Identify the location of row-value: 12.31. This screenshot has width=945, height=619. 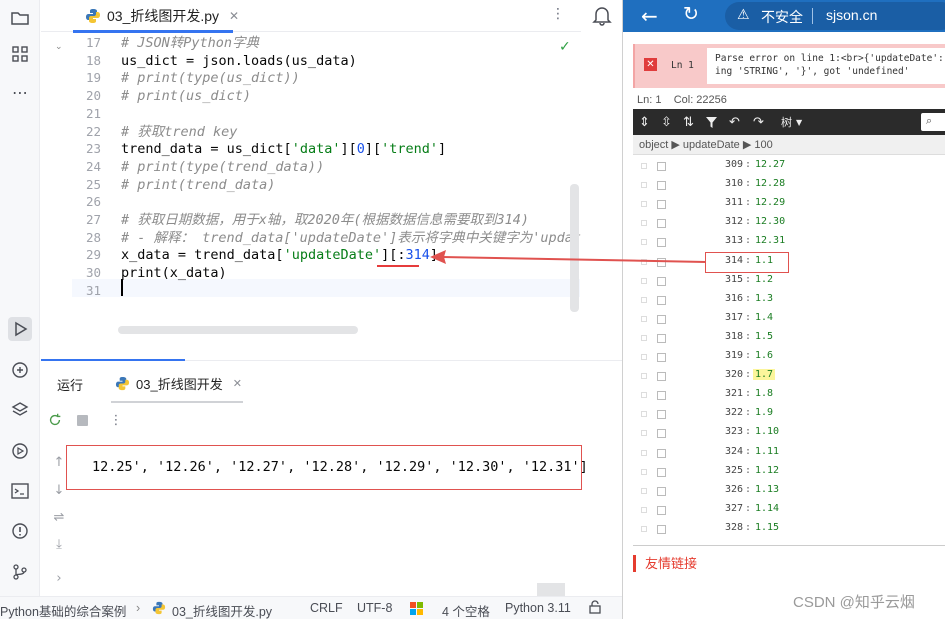
(770, 240).